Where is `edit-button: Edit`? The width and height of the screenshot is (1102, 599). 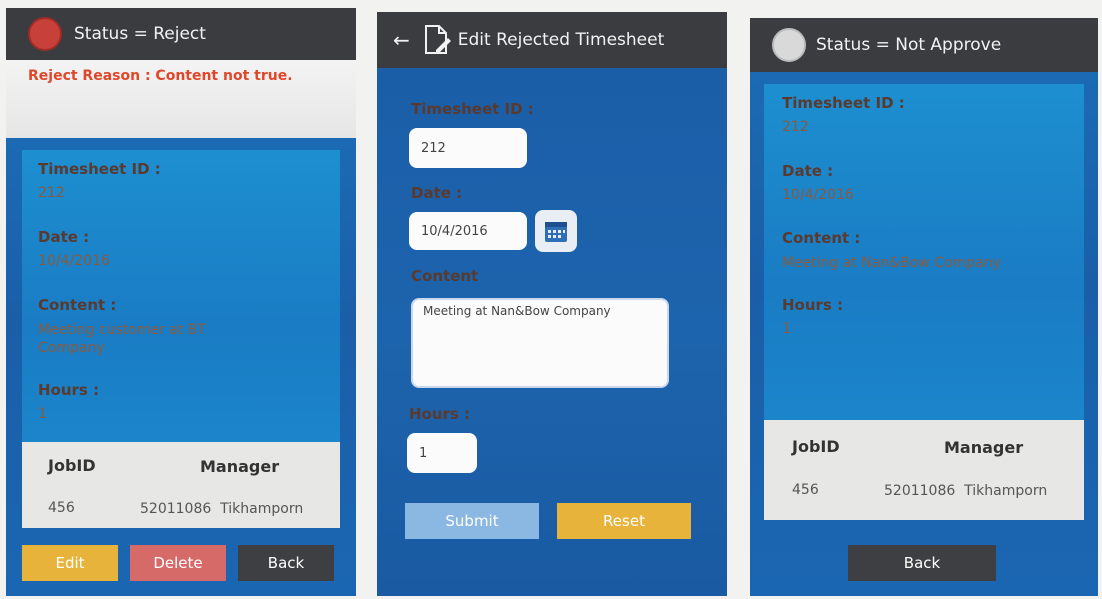 edit-button: Edit is located at coordinates (70, 563).